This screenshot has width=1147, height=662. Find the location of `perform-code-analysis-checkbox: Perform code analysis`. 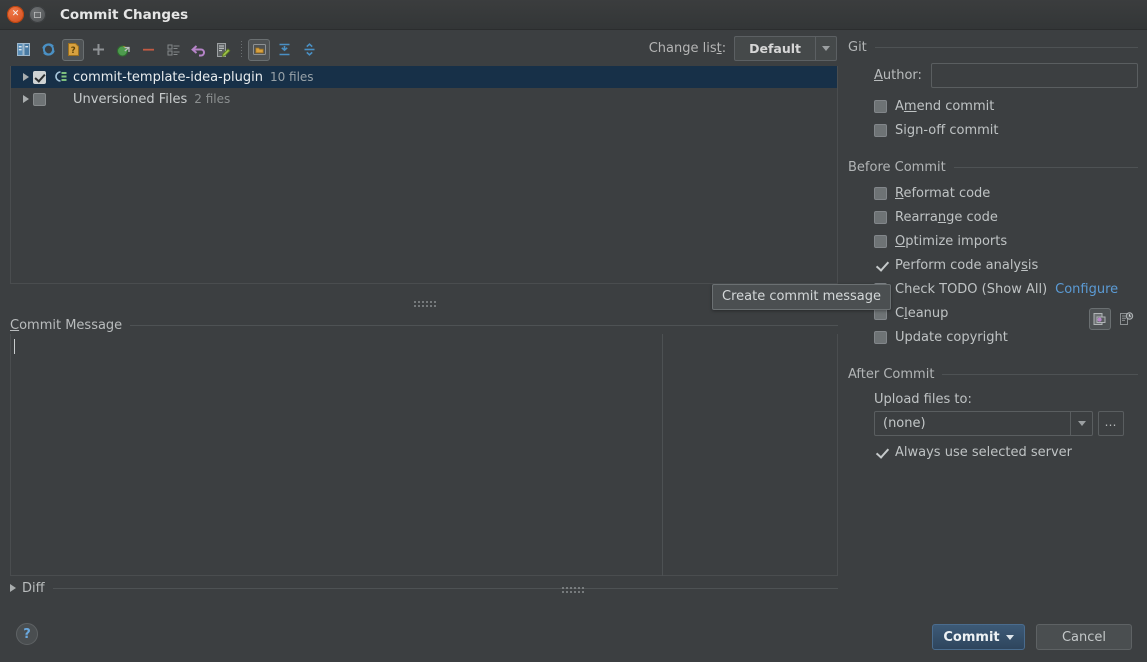

perform-code-analysis-checkbox: Perform code analysis is located at coordinates (993, 265).